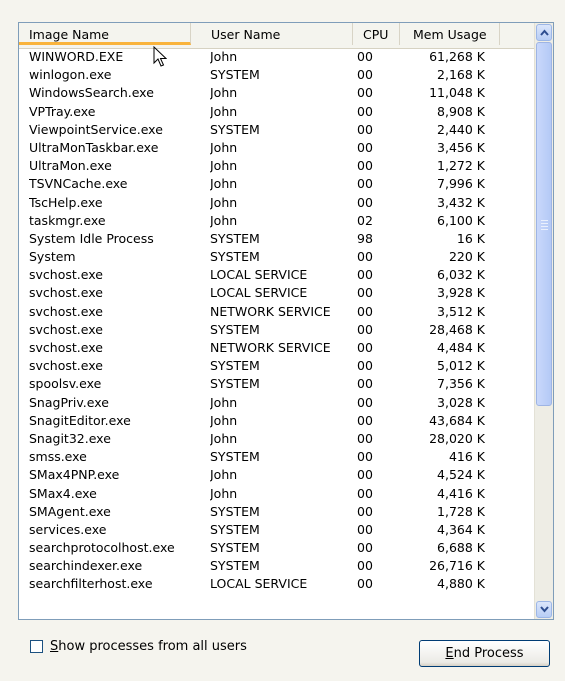 This screenshot has width=565, height=681. Describe the element at coordinates (277, 421) in the screenshot. I see `process-row: SnagitEditor.exe John 00 43,684 K` at that location.